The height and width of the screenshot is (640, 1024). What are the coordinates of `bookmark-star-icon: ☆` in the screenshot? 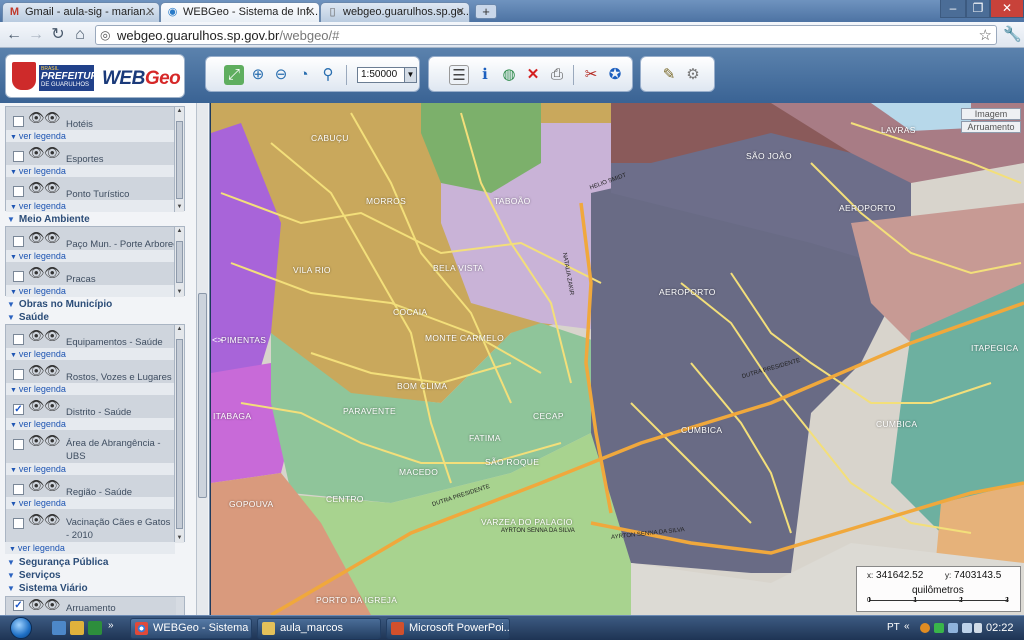 It's located at (985, 35).